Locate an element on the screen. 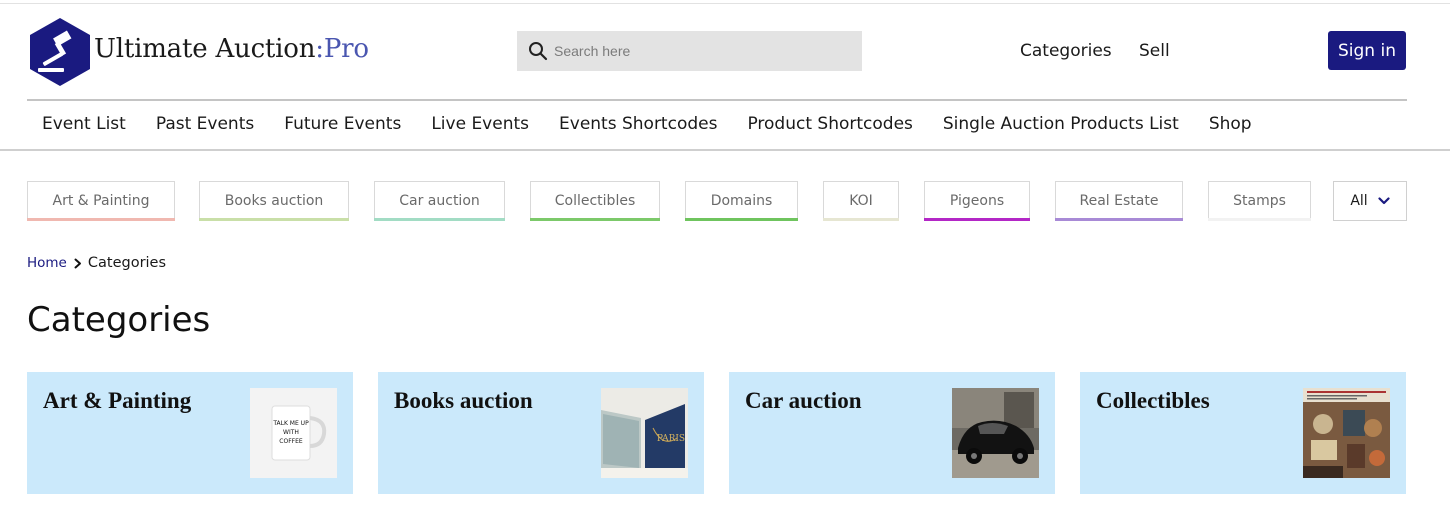 This screenshot has width=1450, height=515. nav-single-auction-products-list: Single Auction Products List is located at coordinates (1061, 124).